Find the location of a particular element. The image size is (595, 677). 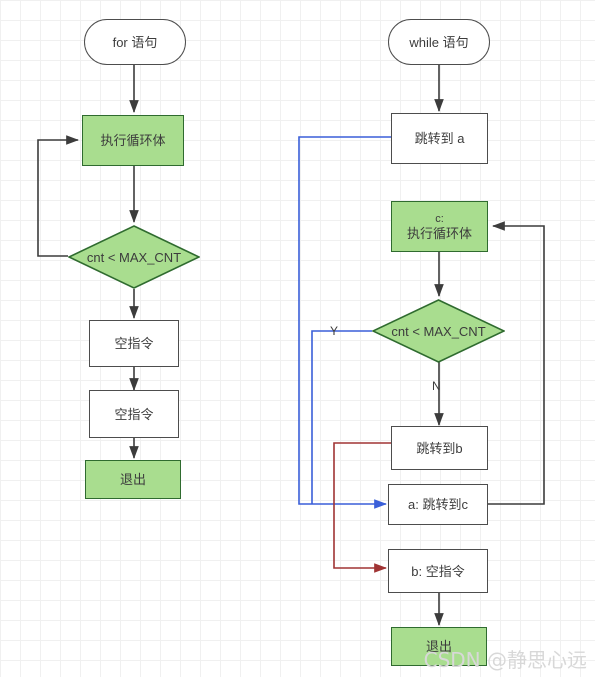

node-for-exit: 退出 is located at coordinates (133, 479).